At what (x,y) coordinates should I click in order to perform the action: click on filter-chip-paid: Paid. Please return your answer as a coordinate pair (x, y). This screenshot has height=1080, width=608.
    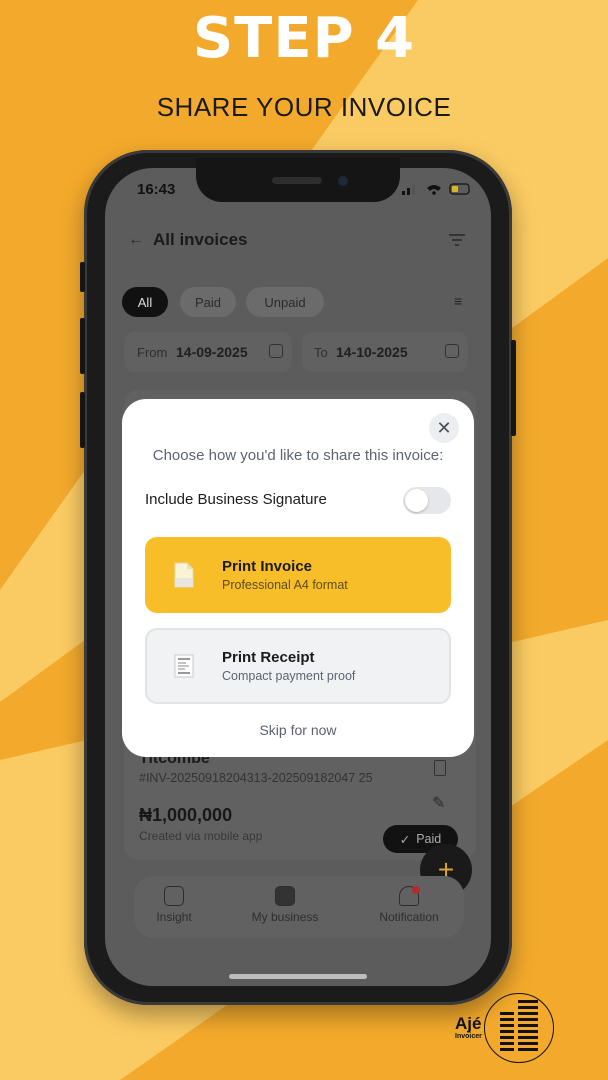
    Looking at the image, I should click on (208, 302).